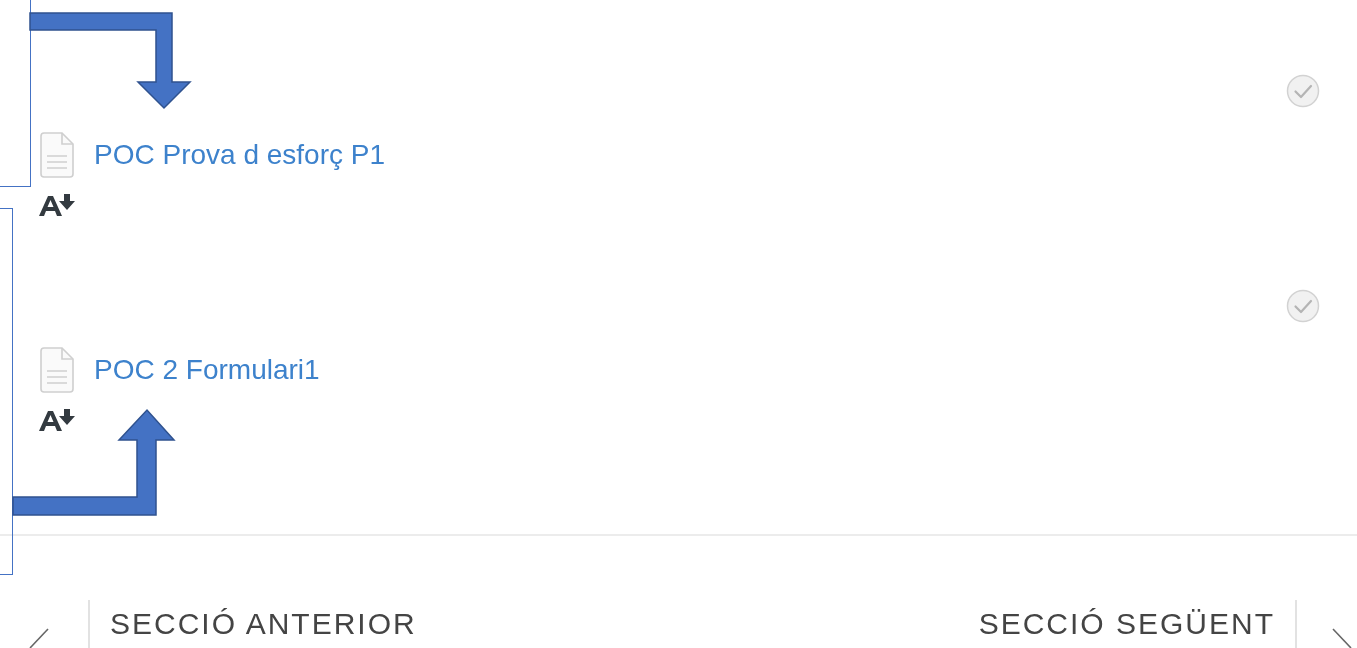  I want to click on next-section-link: SECCIÓ SEGÜENT, so click(1126, 620).